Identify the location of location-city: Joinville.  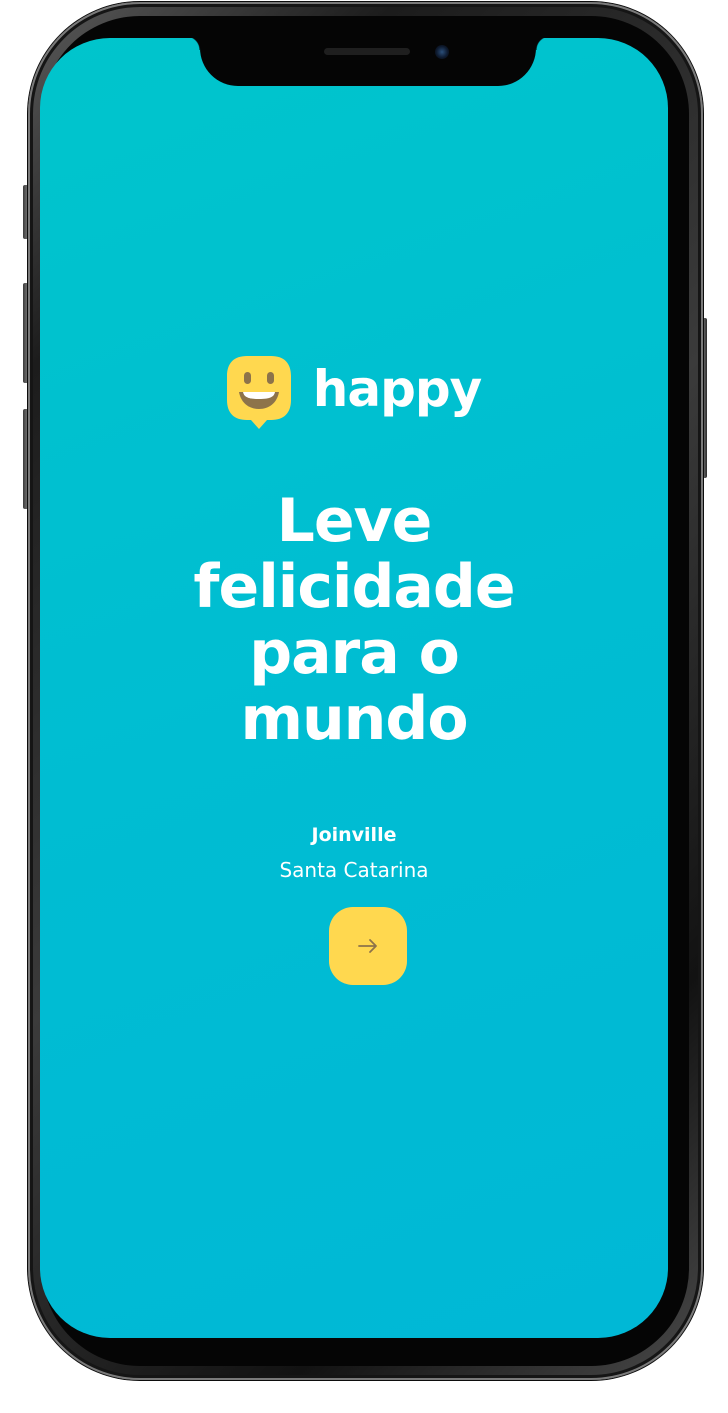
(354, 835).